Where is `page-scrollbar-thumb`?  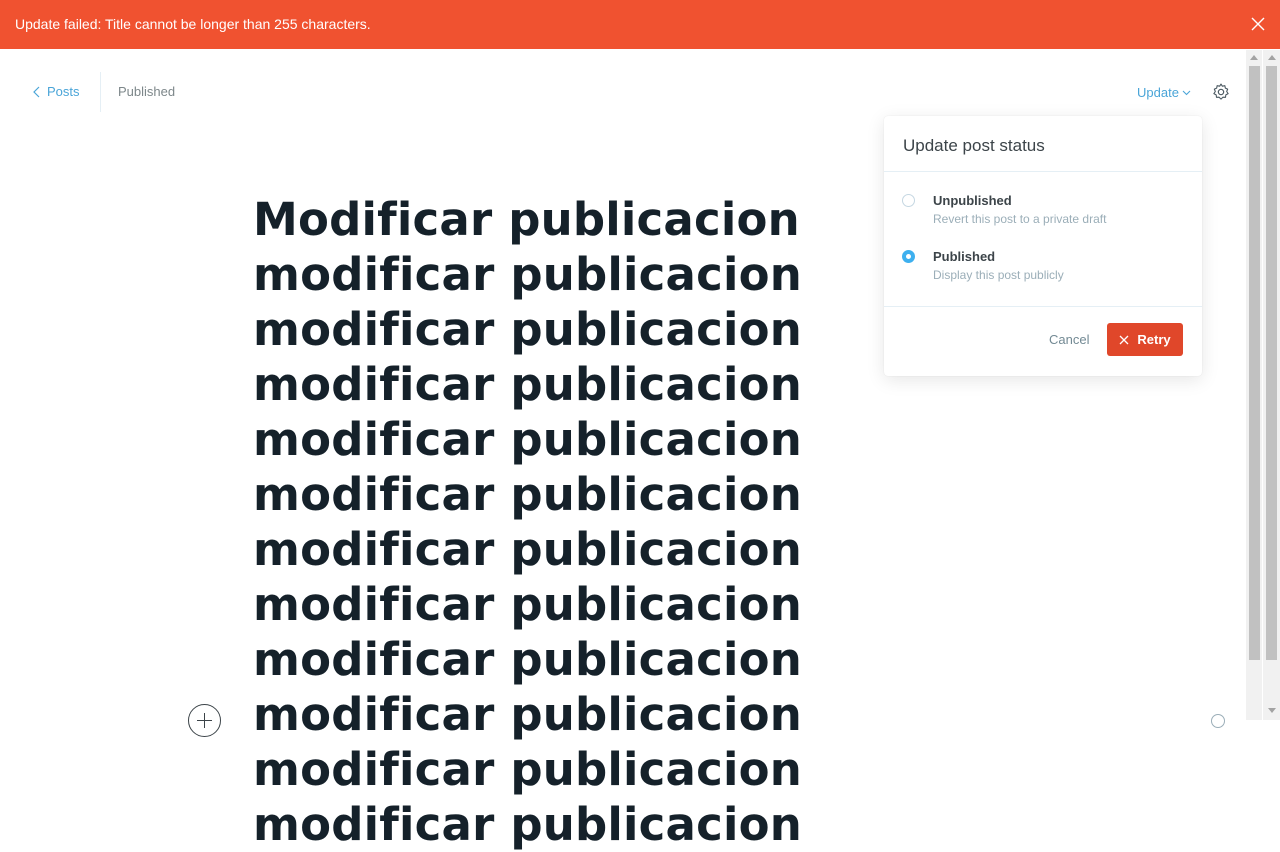 page-scrollbar-thumb is located at coordinates (1271, 363).